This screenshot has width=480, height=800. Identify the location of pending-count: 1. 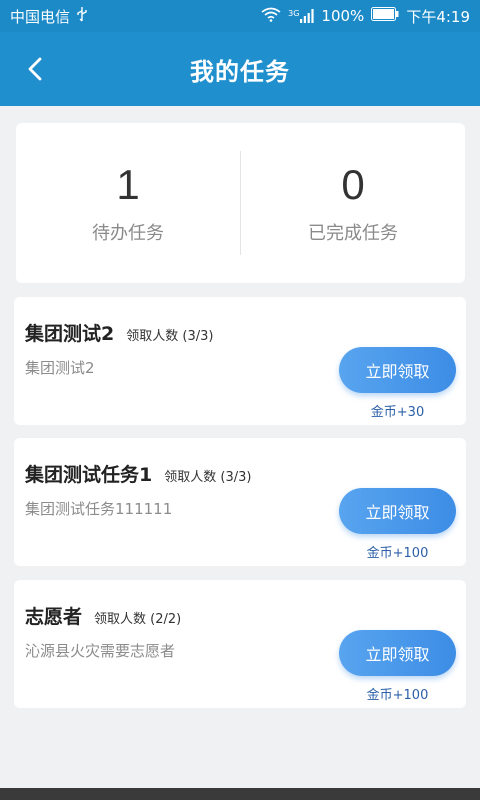
(128, 184).